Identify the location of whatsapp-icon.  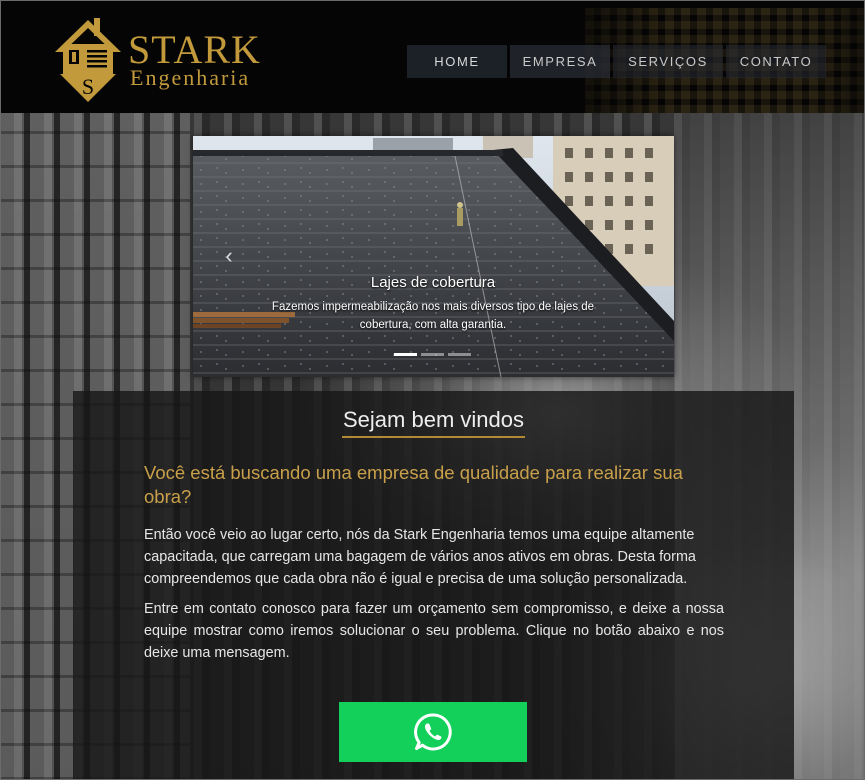
(433, 732).